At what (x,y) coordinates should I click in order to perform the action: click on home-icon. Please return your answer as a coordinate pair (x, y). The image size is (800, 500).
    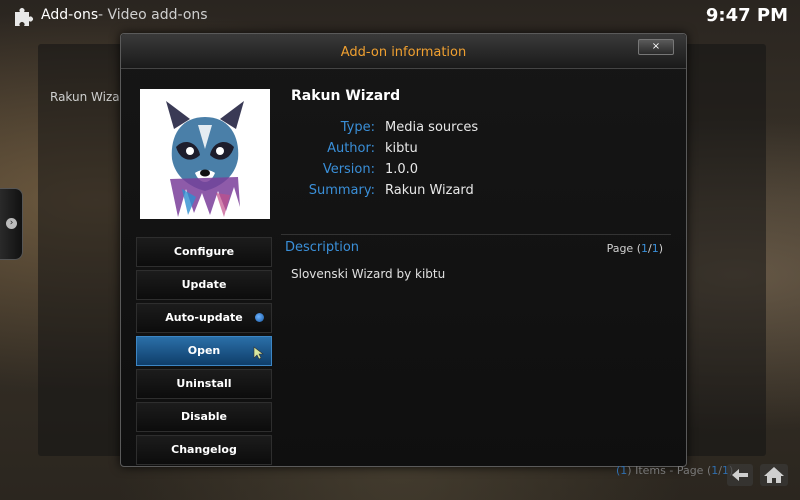
    Looking at the image, I should click on (774, 475).